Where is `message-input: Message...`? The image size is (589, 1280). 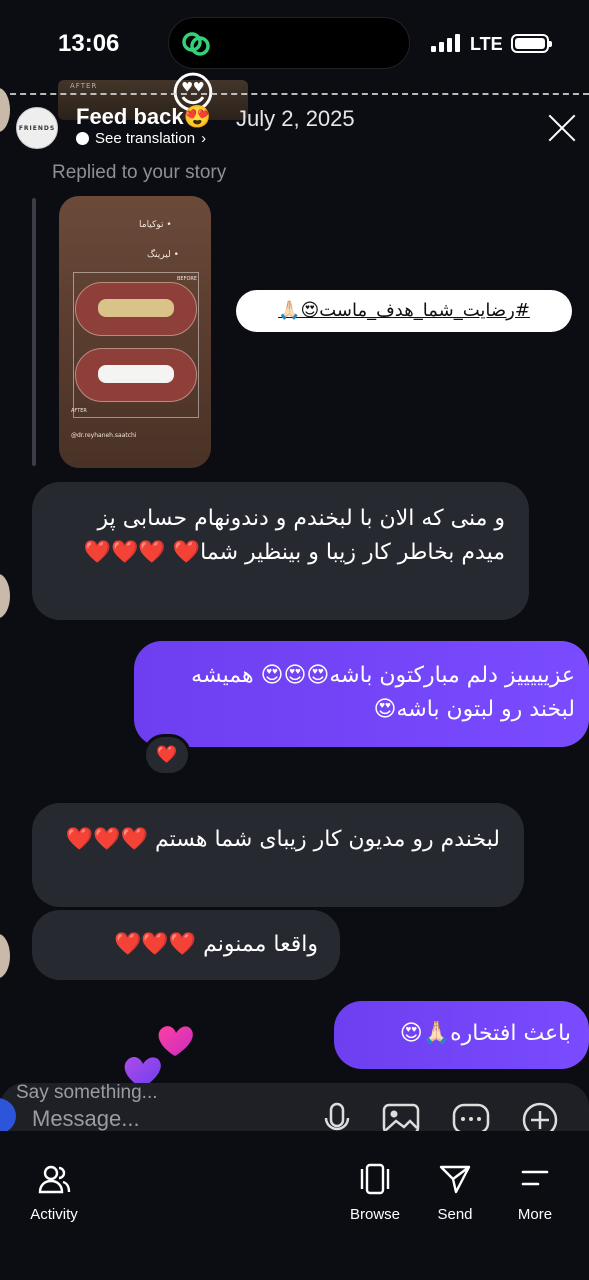 message-input: Message... is located at coordinates (86, 1119).